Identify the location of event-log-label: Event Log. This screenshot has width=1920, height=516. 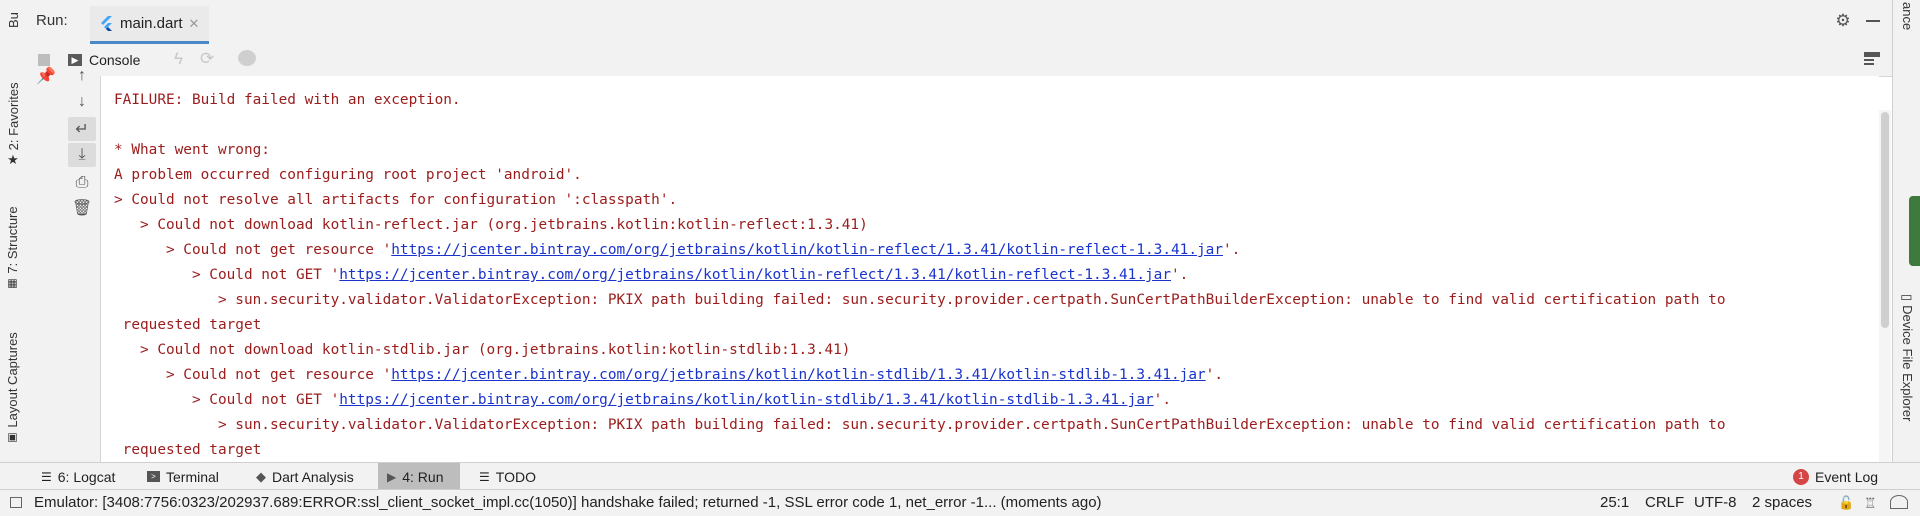
(1847, 476).